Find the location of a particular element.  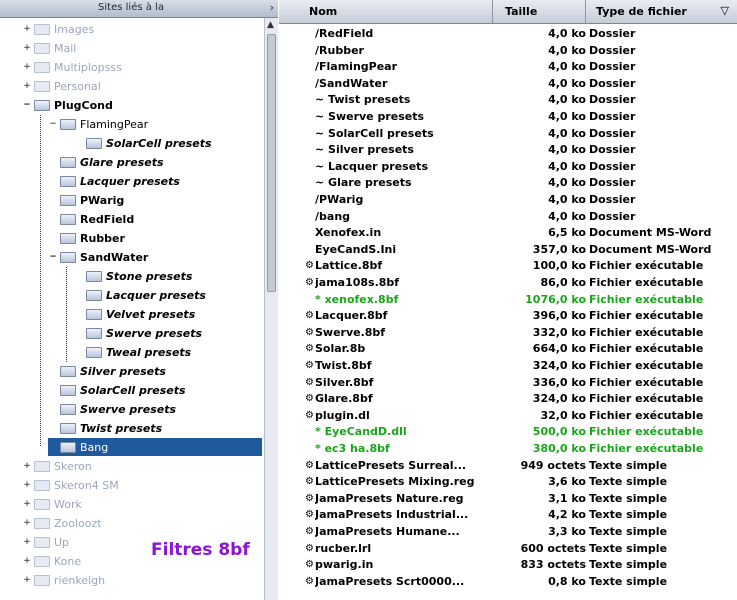

tree-item: + Kone is located at coordinates (51, 561).